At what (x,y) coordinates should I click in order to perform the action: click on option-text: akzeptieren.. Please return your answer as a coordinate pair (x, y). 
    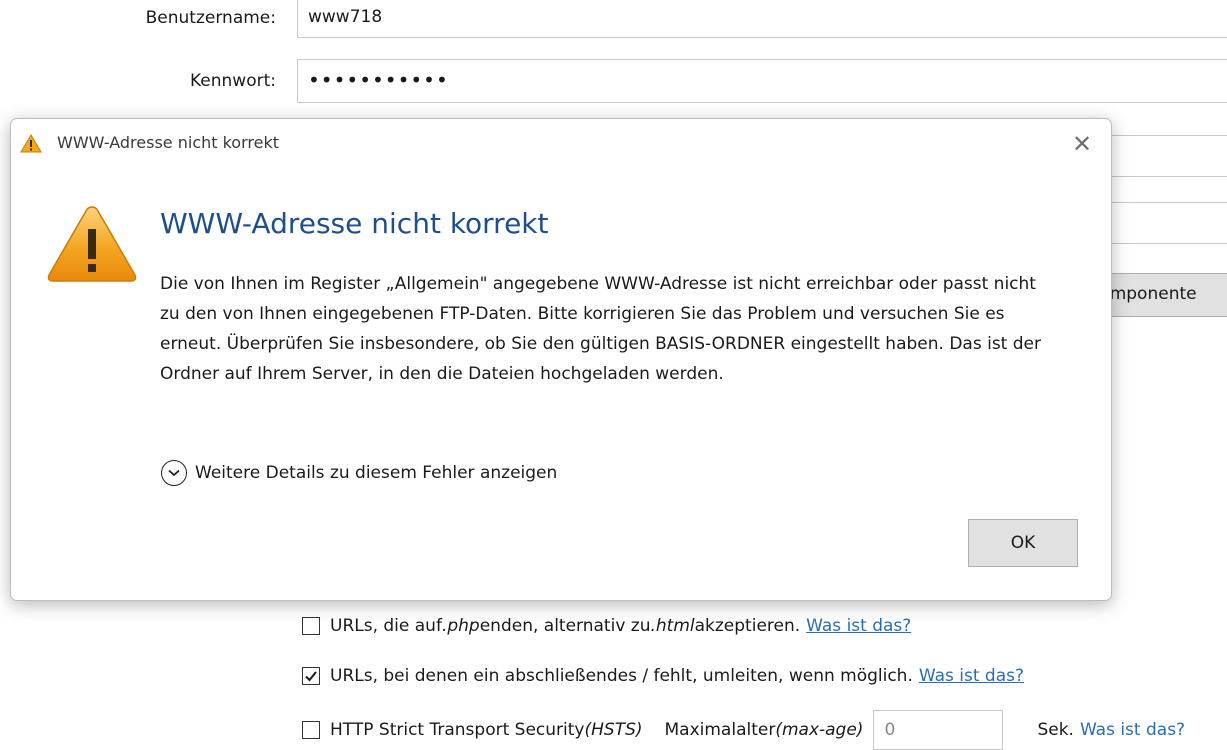
    Looking at the image, I should click on (747, 626).